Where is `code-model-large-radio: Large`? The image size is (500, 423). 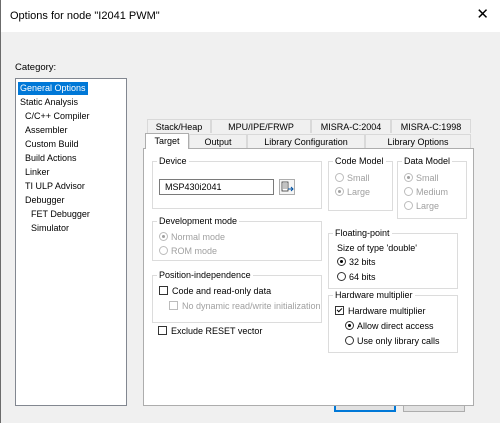 code-model-large-radio: Large is located at coordinates (352, 192).